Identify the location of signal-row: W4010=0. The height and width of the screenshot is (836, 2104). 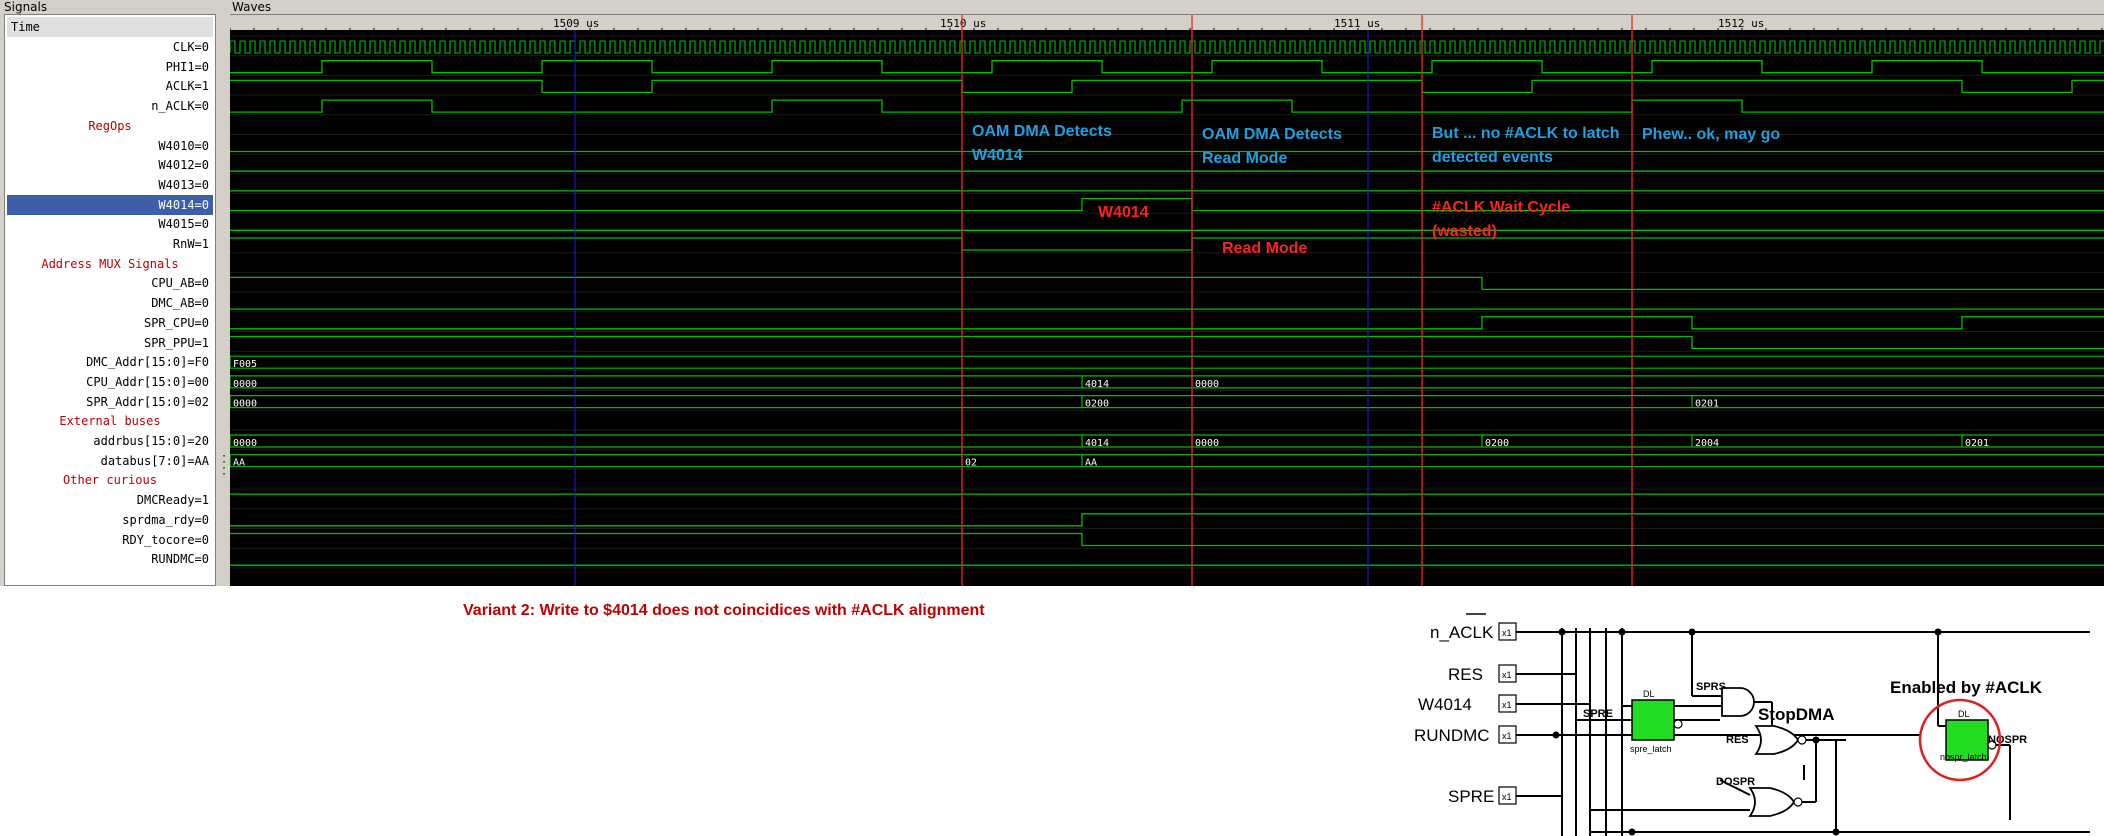
(110, 146).